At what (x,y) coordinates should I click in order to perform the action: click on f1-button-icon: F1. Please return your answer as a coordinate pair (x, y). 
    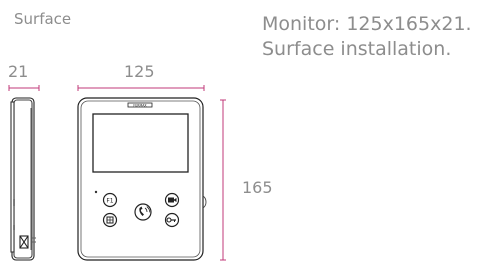
    Looking at the image, I should click on (110, 200).